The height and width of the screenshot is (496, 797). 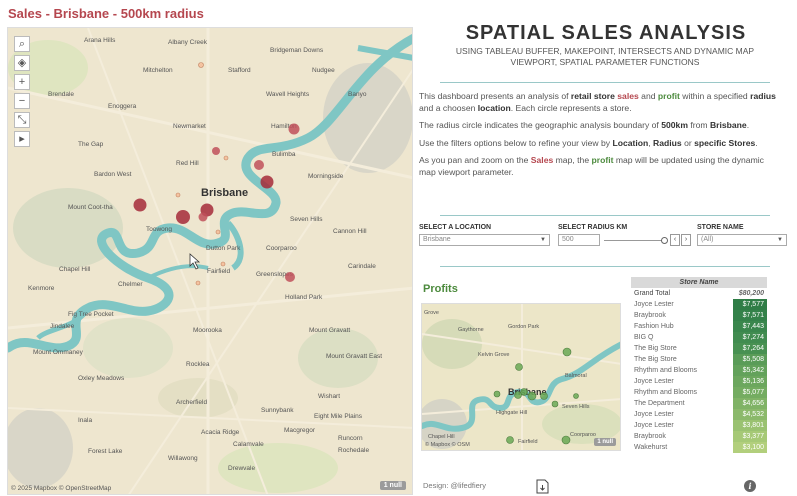 I want to click on zoom-in-icon: +, so click(x=22, y=82).